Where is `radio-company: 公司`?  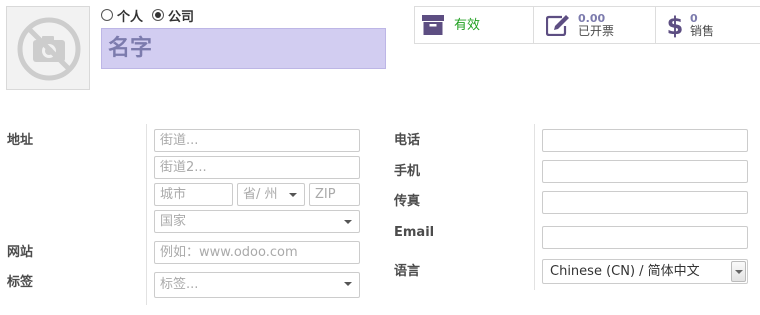 radio-company: 公司 is located at coordinates (173, 15).